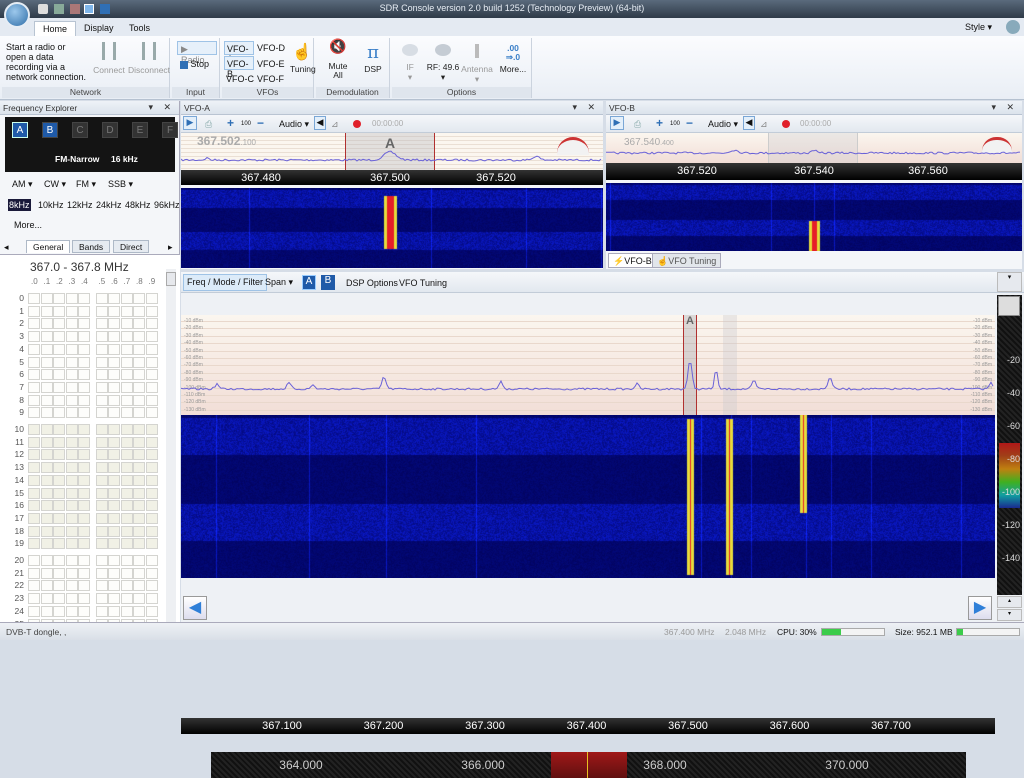 The height and width of the screenshot is (778, 1024). What do you see at coordinates (1009, 306) in the screenshot?
I see `spectrum-settings-icon` at bounding box center [1009, 306].